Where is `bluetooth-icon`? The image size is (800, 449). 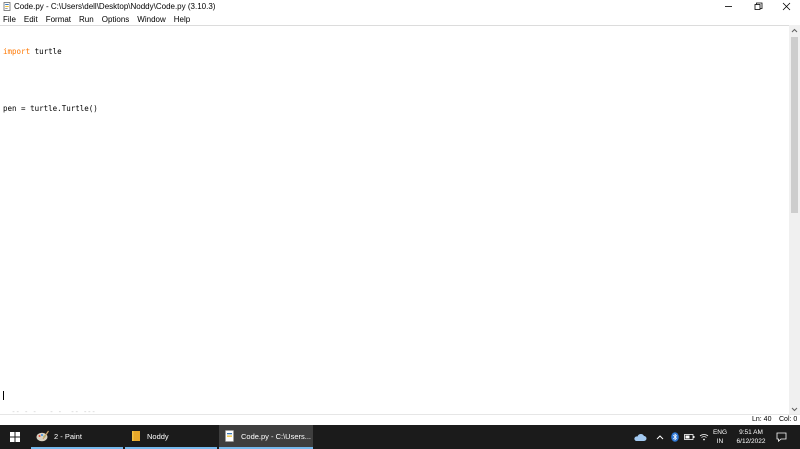
bluetooth-icon is located at coordinates (675, 437).